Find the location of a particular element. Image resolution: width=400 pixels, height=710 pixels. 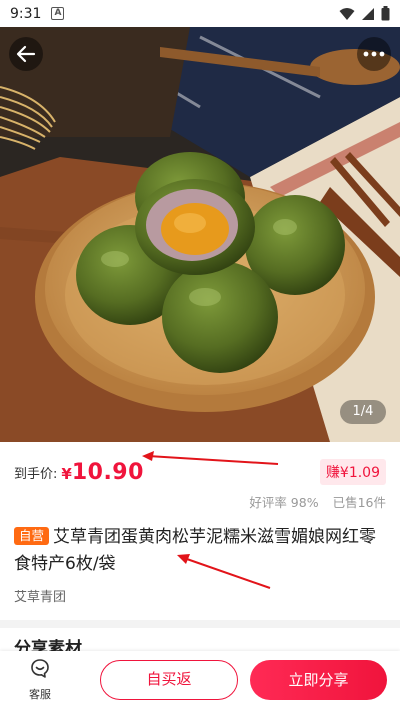

customer-service-button: 客服 is located at coordinates (40, 679).